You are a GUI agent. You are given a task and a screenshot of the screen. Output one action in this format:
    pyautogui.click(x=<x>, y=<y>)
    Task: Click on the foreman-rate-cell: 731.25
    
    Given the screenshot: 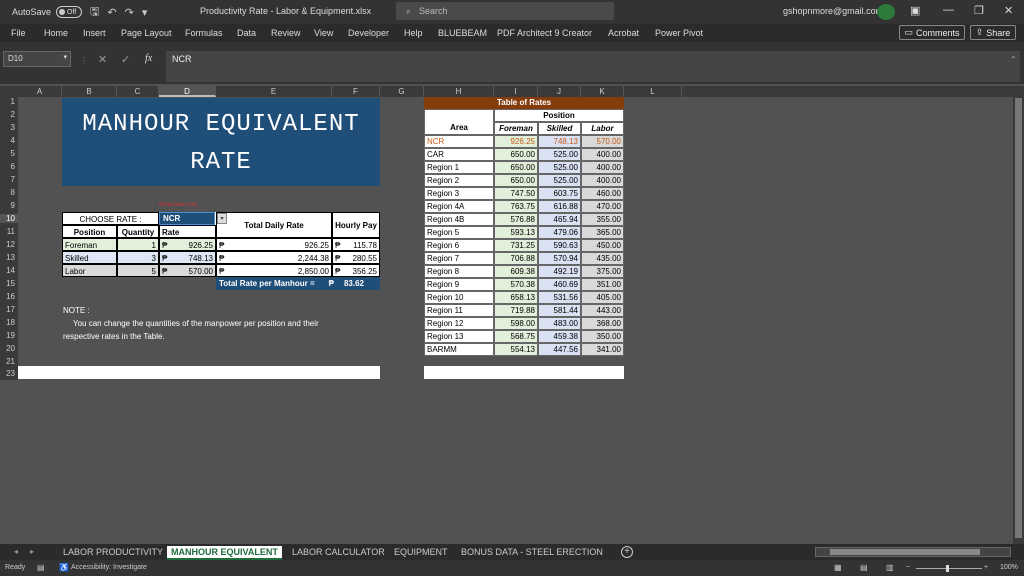 What is the action you would take?
    pyautogui.click(x=516, y=245)
    